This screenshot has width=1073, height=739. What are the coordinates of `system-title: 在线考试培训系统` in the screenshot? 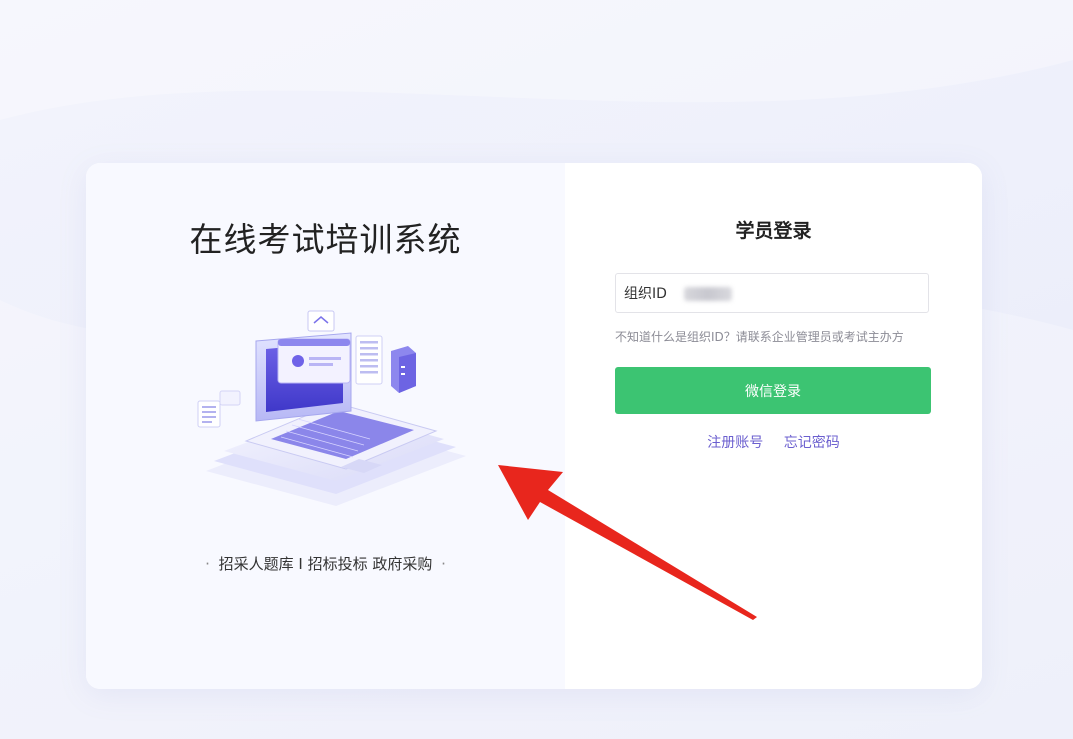 It's located at (325, 239).